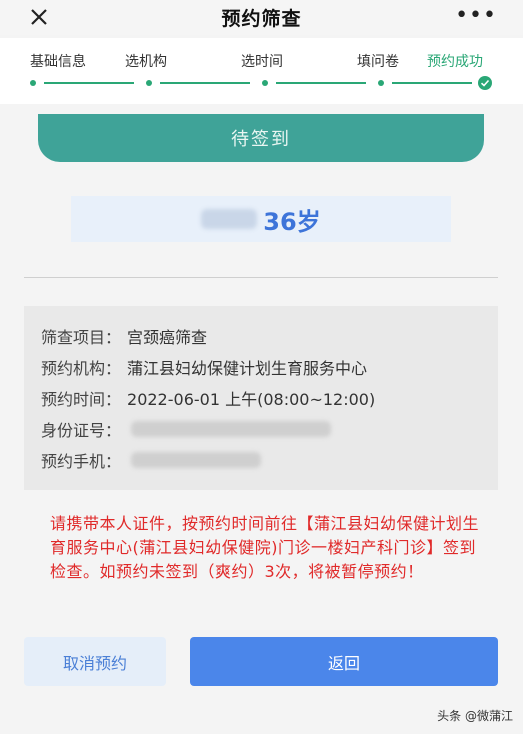  Describe the element at coordinates (81, 430) in the screenshot. I see `id-label: 身份证号：` at that location.